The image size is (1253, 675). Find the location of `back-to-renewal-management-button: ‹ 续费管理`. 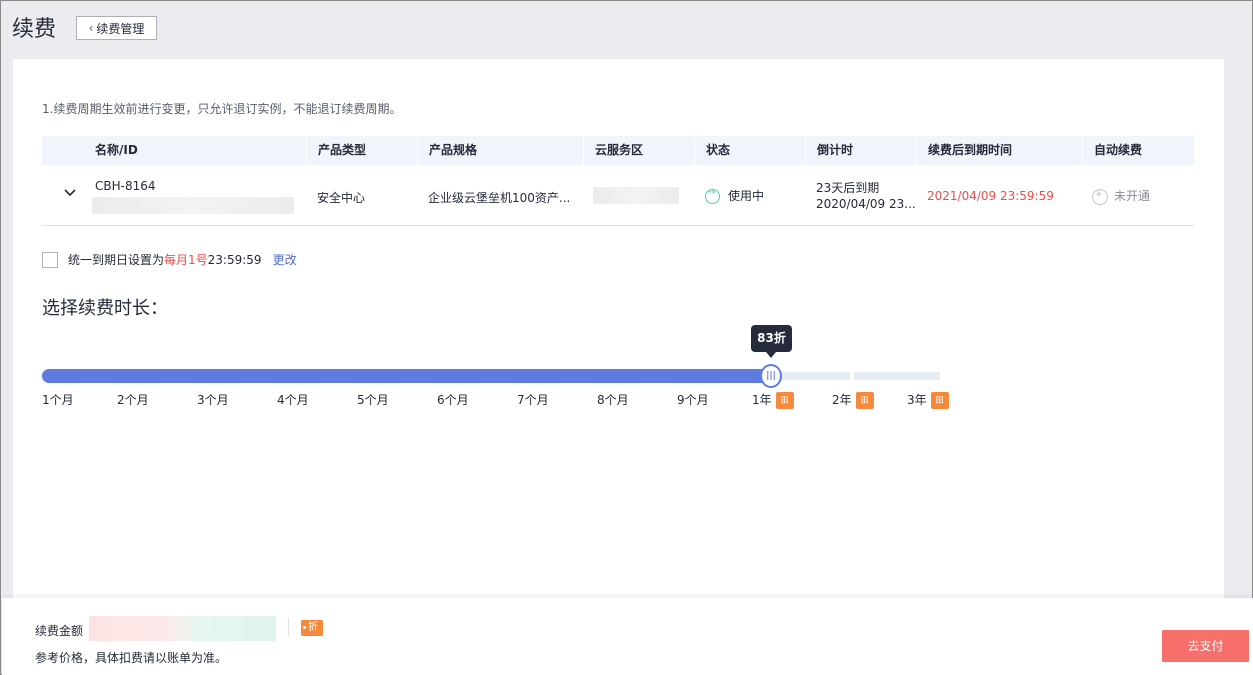

back-to-renewal-management-button: ‹ 续费管理 is located at coordinates (116, 28).